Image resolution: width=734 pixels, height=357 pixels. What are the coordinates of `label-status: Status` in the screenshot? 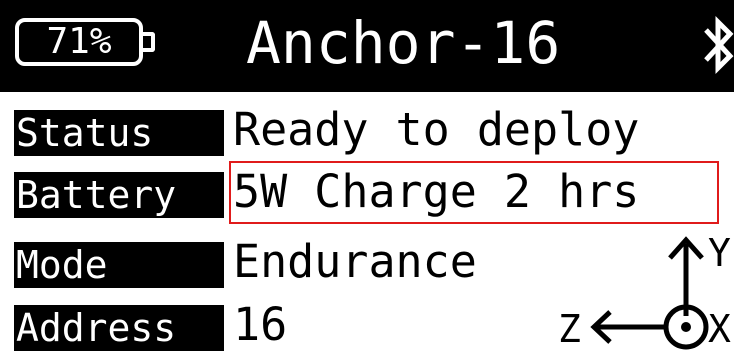 It's located at (119, 133).